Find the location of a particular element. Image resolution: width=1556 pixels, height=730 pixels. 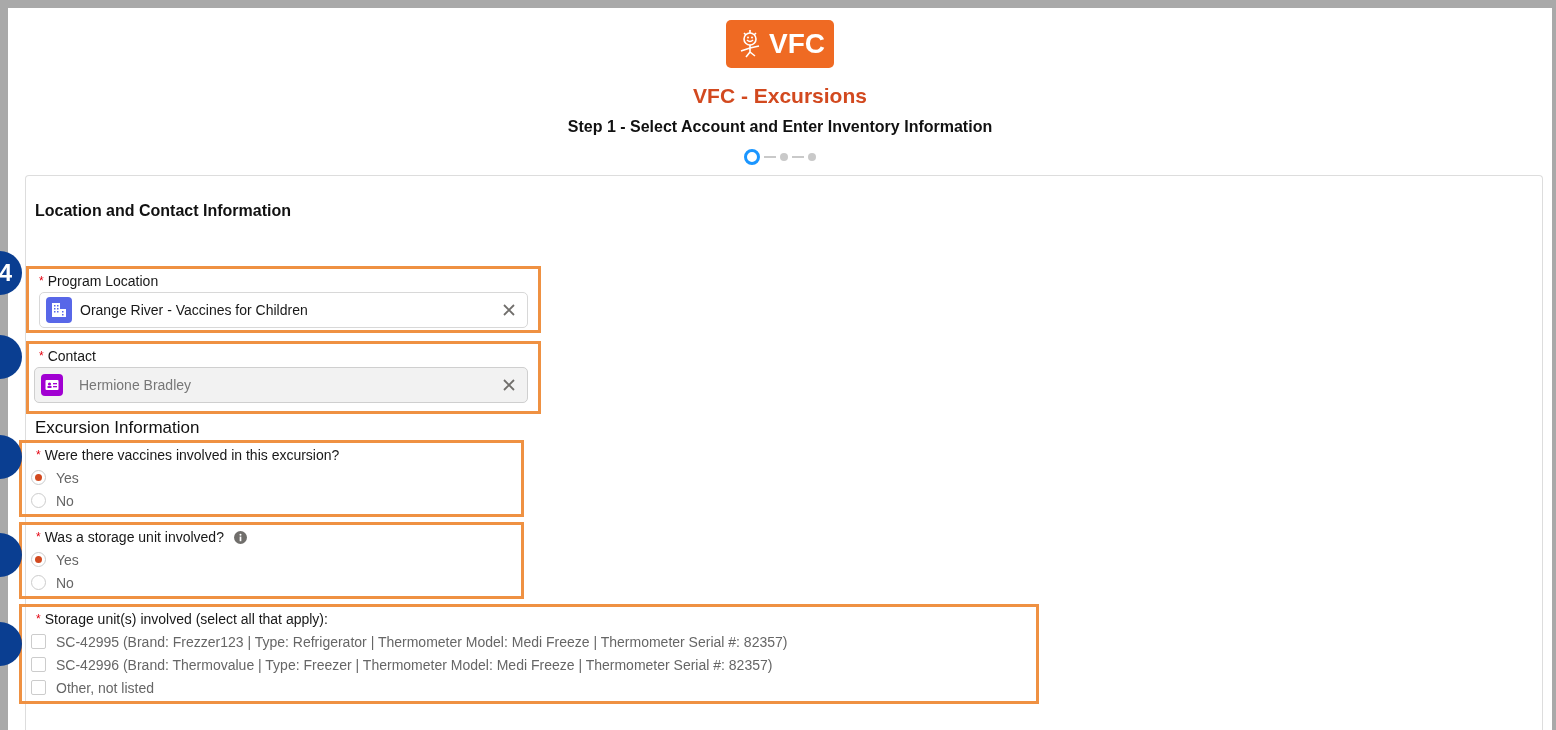

building-icon is located at coordinates (59, 310).